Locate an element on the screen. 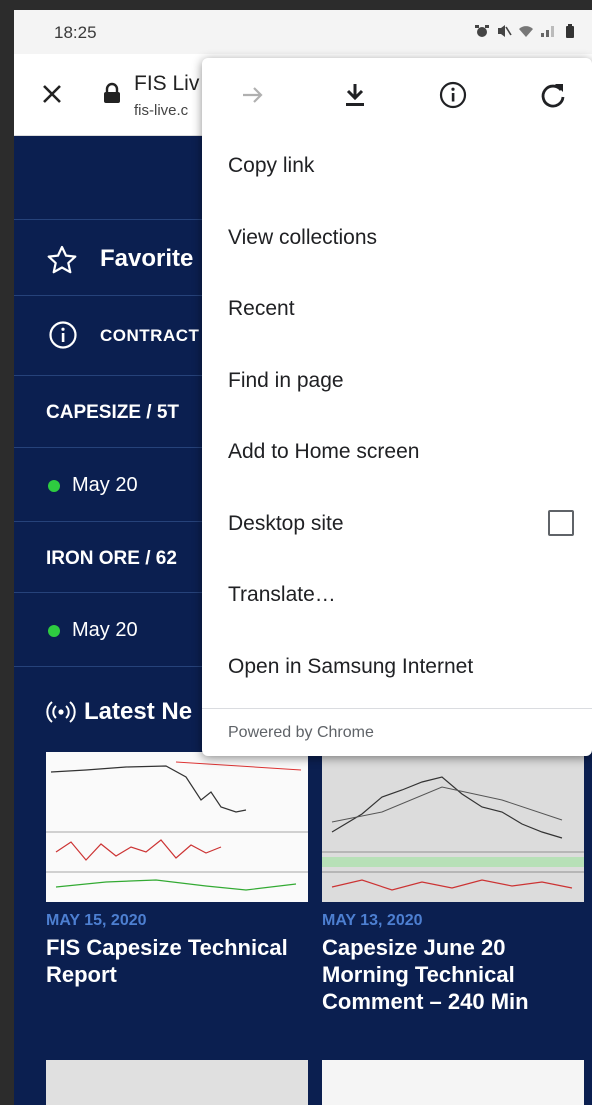  wifi-icon is located at coordinates (526, 31).